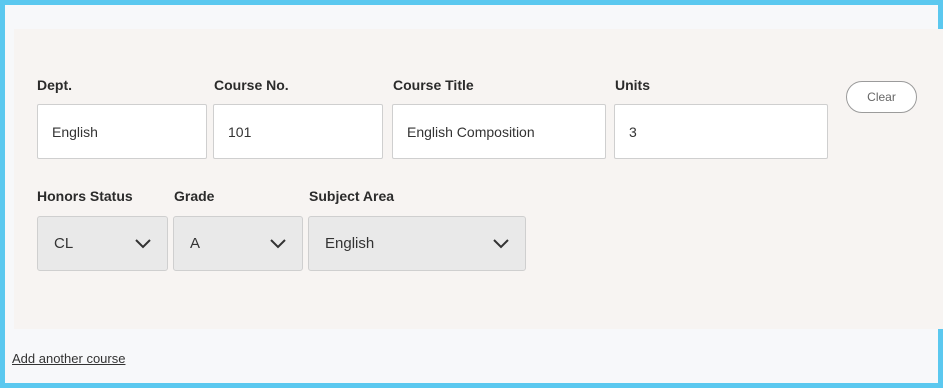 This screenshot has width=943, height=388. Describe the element at coordinates (195, 243) in the screenshot. I see `grade-value: A` at that location.